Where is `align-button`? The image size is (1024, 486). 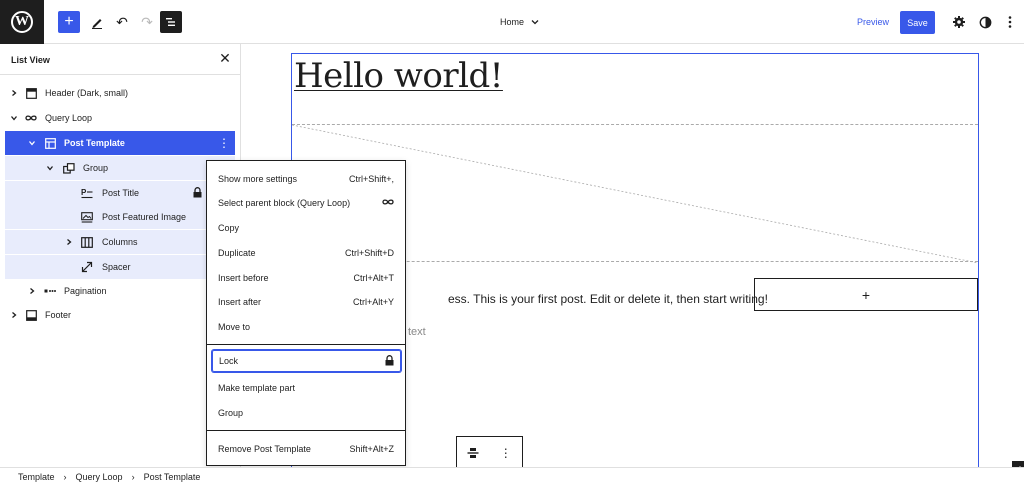
align-button is located at coordinates (473, 452).